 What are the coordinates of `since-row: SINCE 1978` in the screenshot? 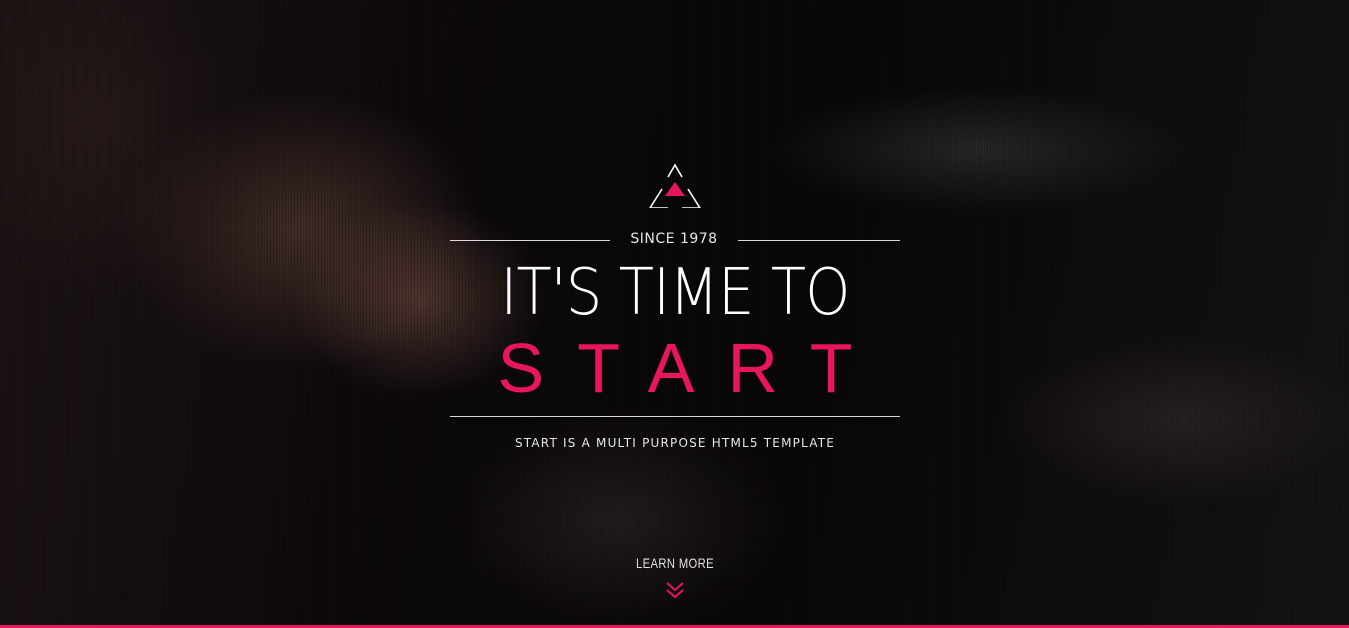 It's located at (675, 240).